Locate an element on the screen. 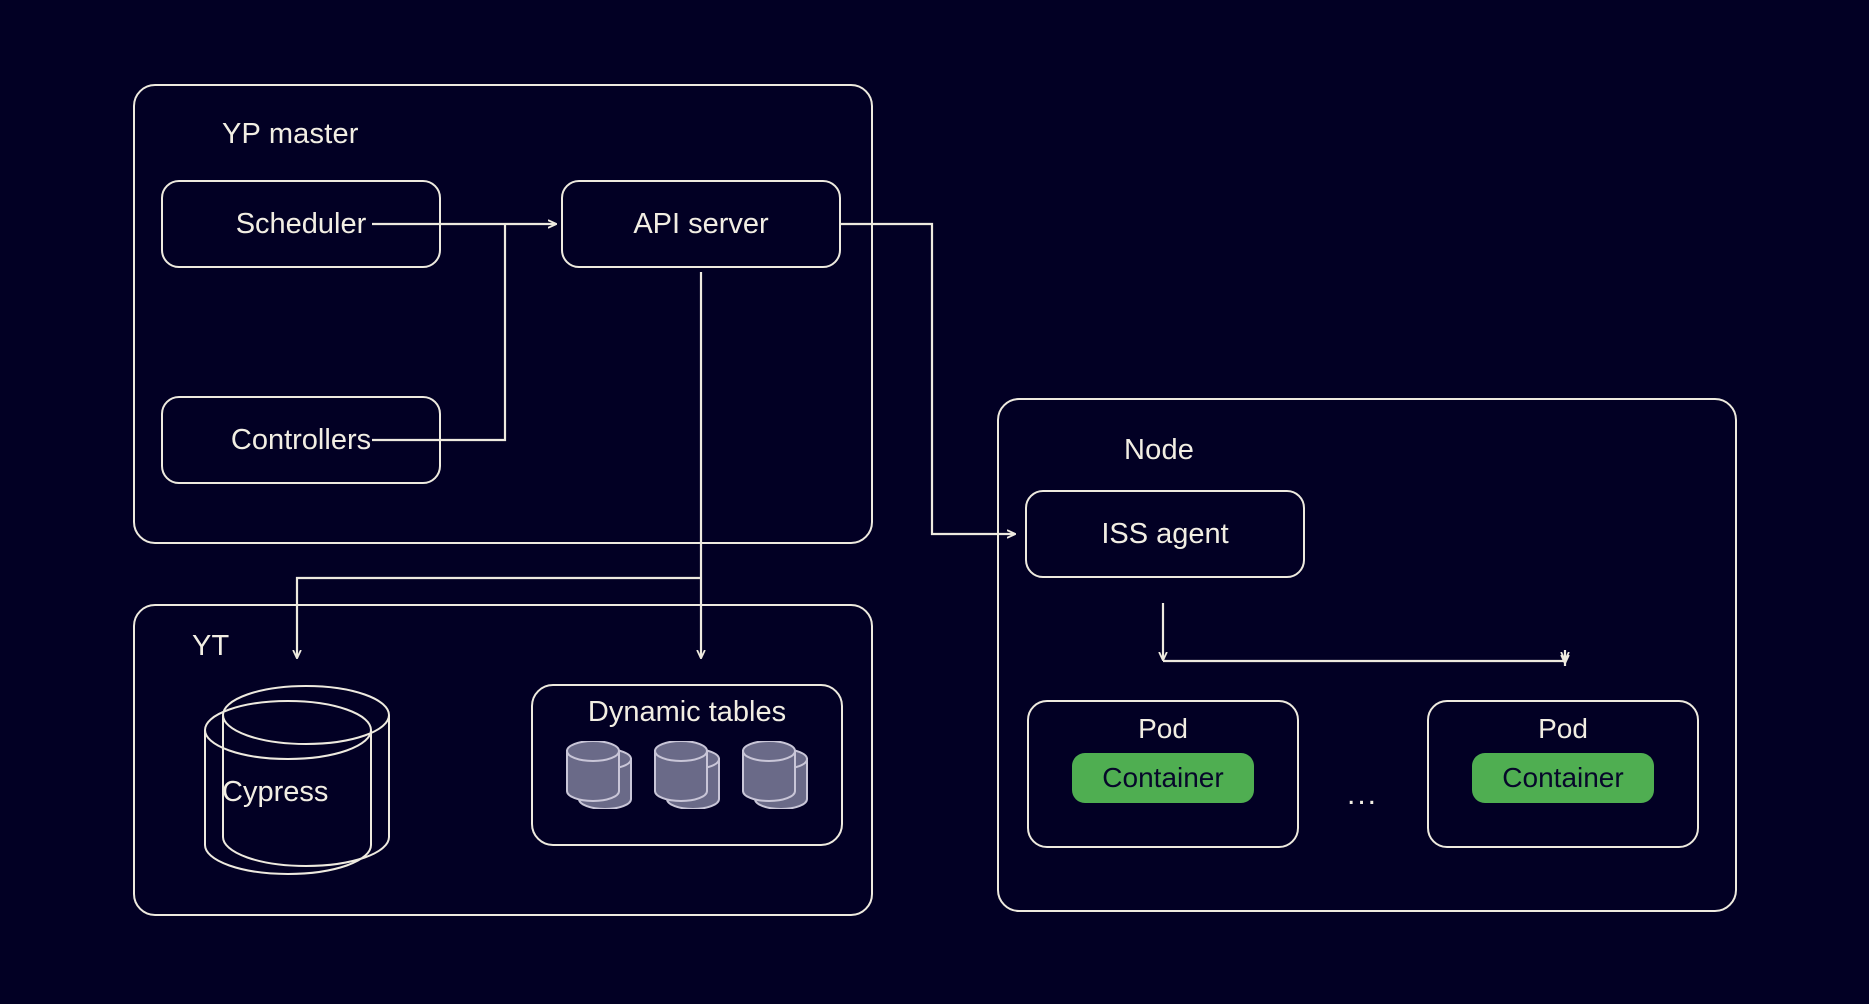  dynamic-tables-box: Dynamic tables is located at coordinates (687, 765).